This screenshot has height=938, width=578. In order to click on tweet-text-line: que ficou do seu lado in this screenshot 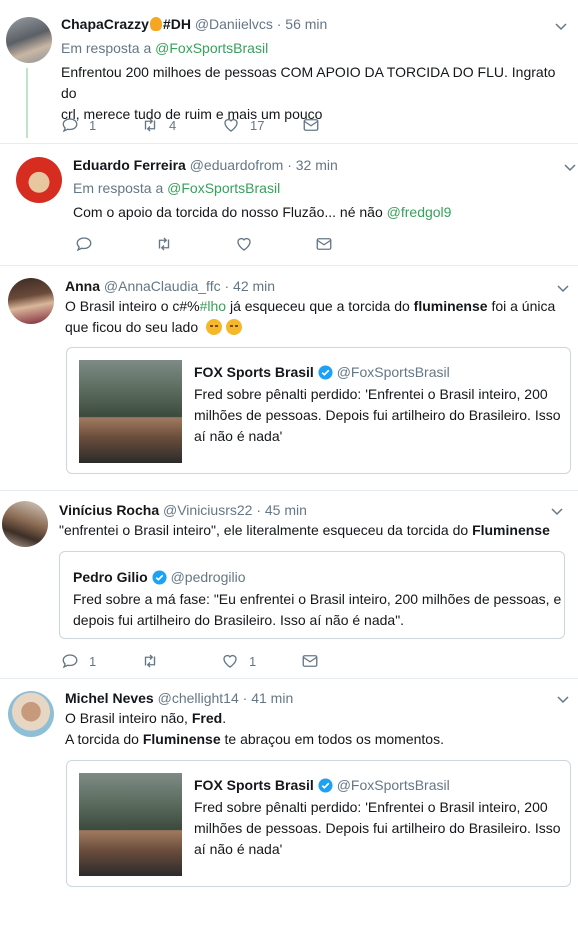, I will do `click(315, 327)`.